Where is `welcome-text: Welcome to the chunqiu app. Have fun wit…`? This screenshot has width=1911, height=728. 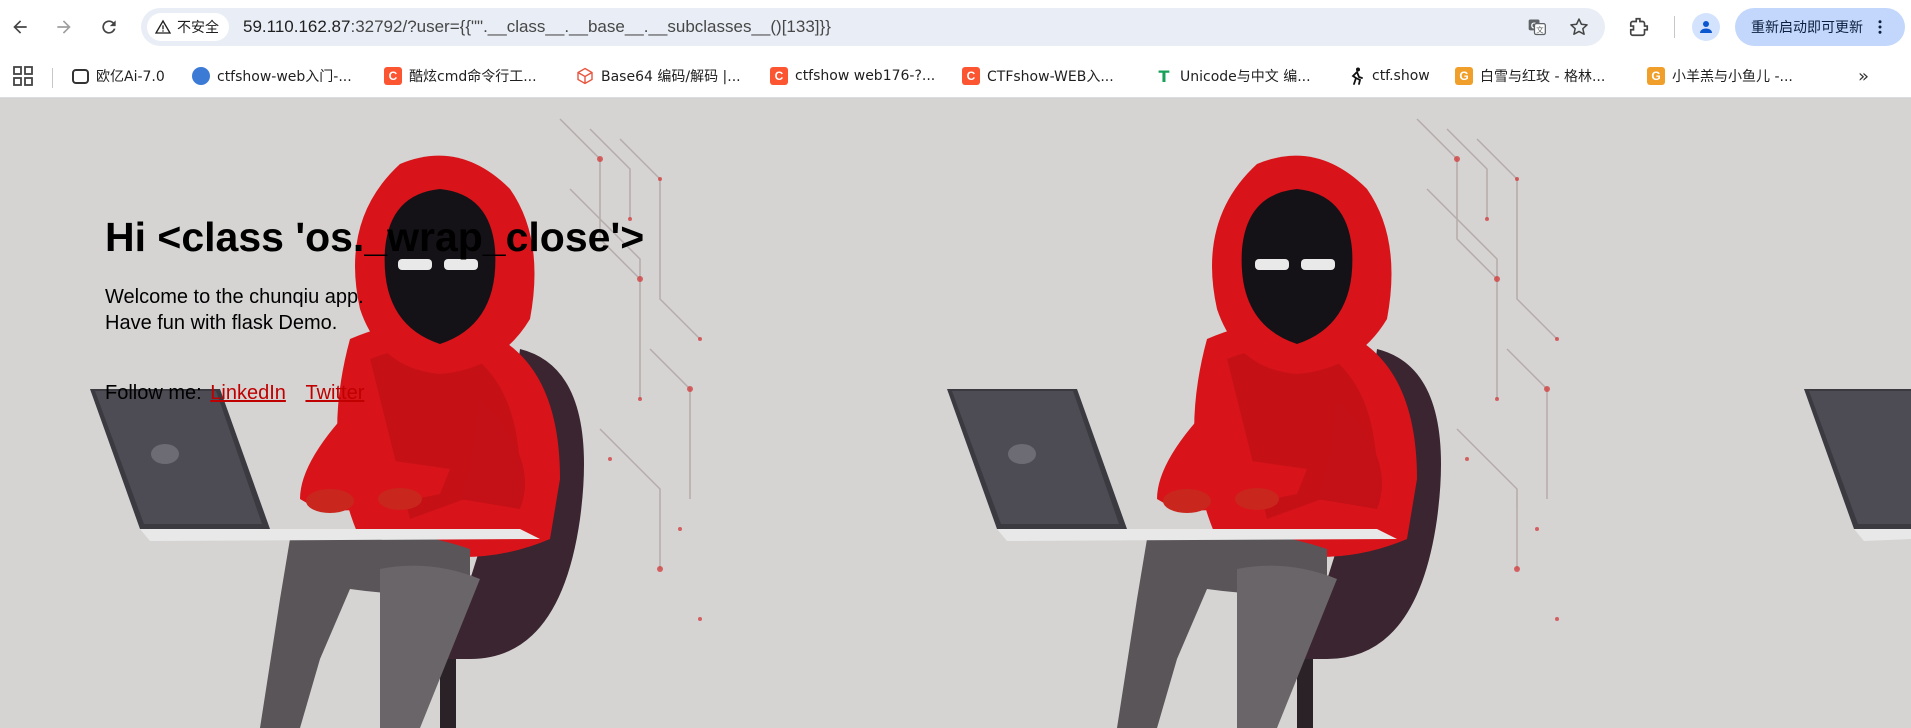
welcome-text: Welcome to the chunqiu app. Have fun wit… is located at coordinates (374, 310).